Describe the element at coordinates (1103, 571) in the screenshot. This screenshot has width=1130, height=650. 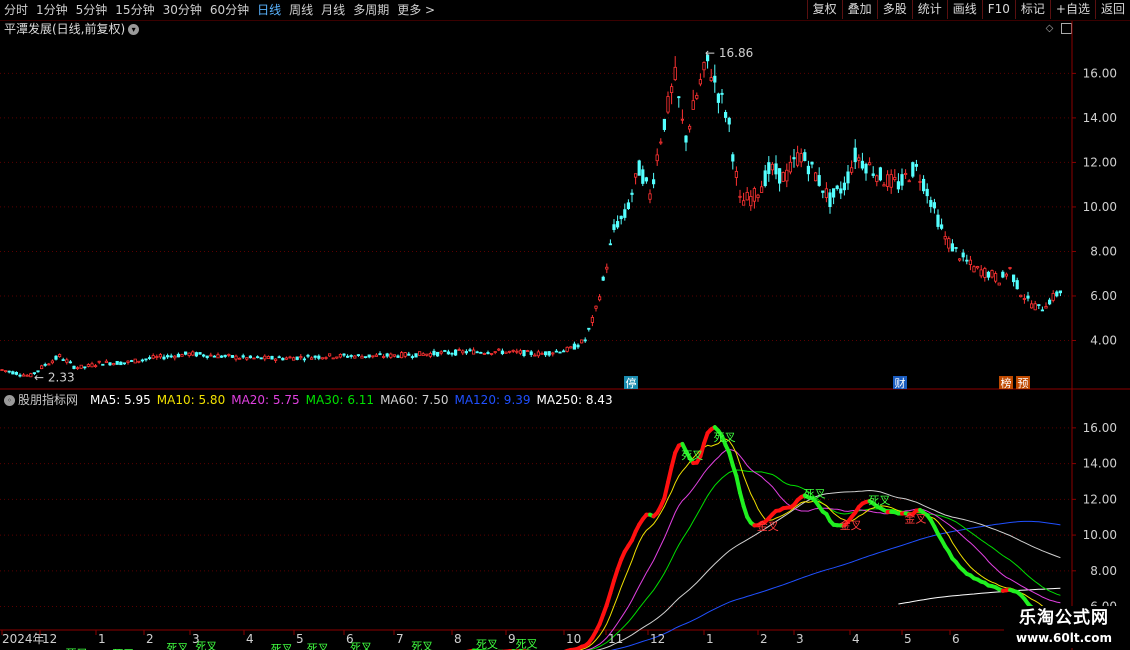
I see `ind-y-label-4: 8.00` at that location.